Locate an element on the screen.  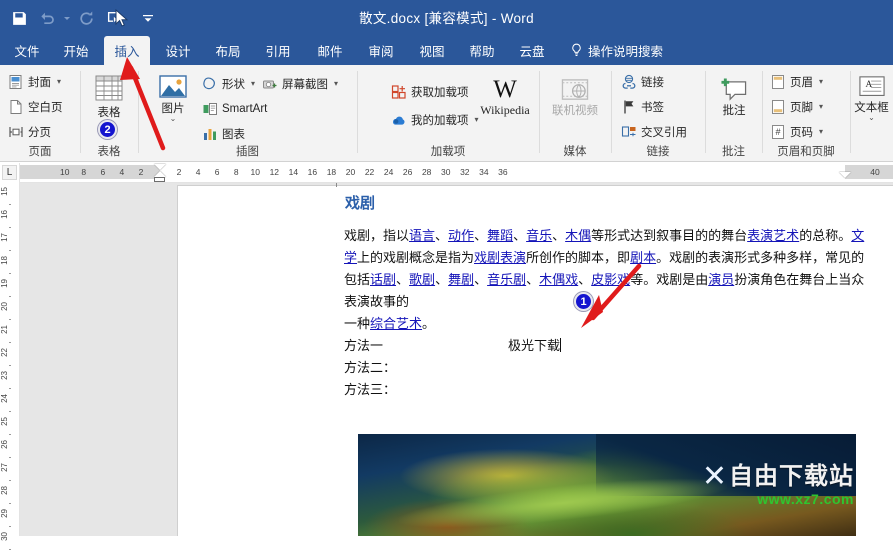
ruler-tick: 22 is located at coordinates (369, 172).